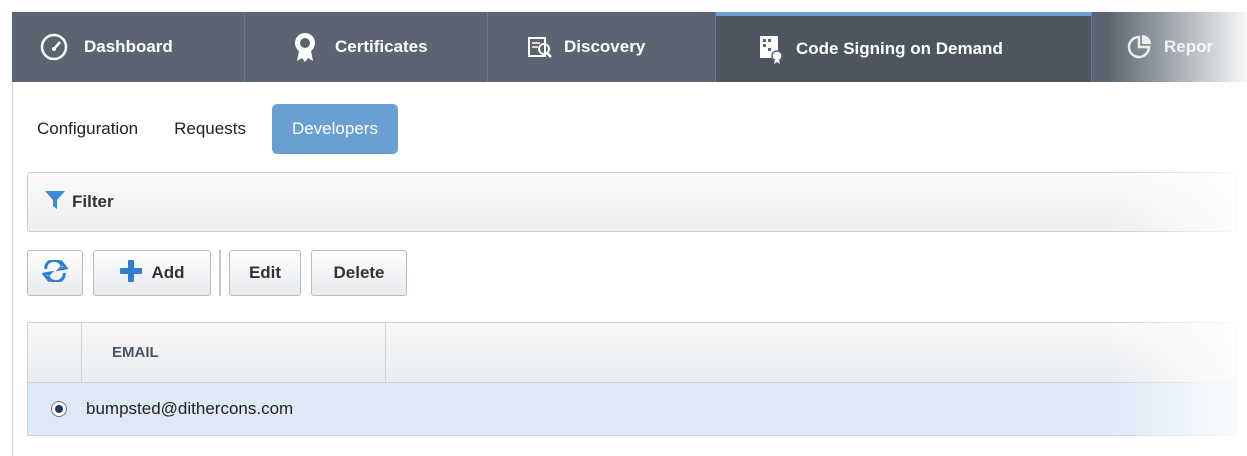 The height and width of the screenshot is (456, 1247). I want to click on reports-pie-icon, so click(1139, 47).